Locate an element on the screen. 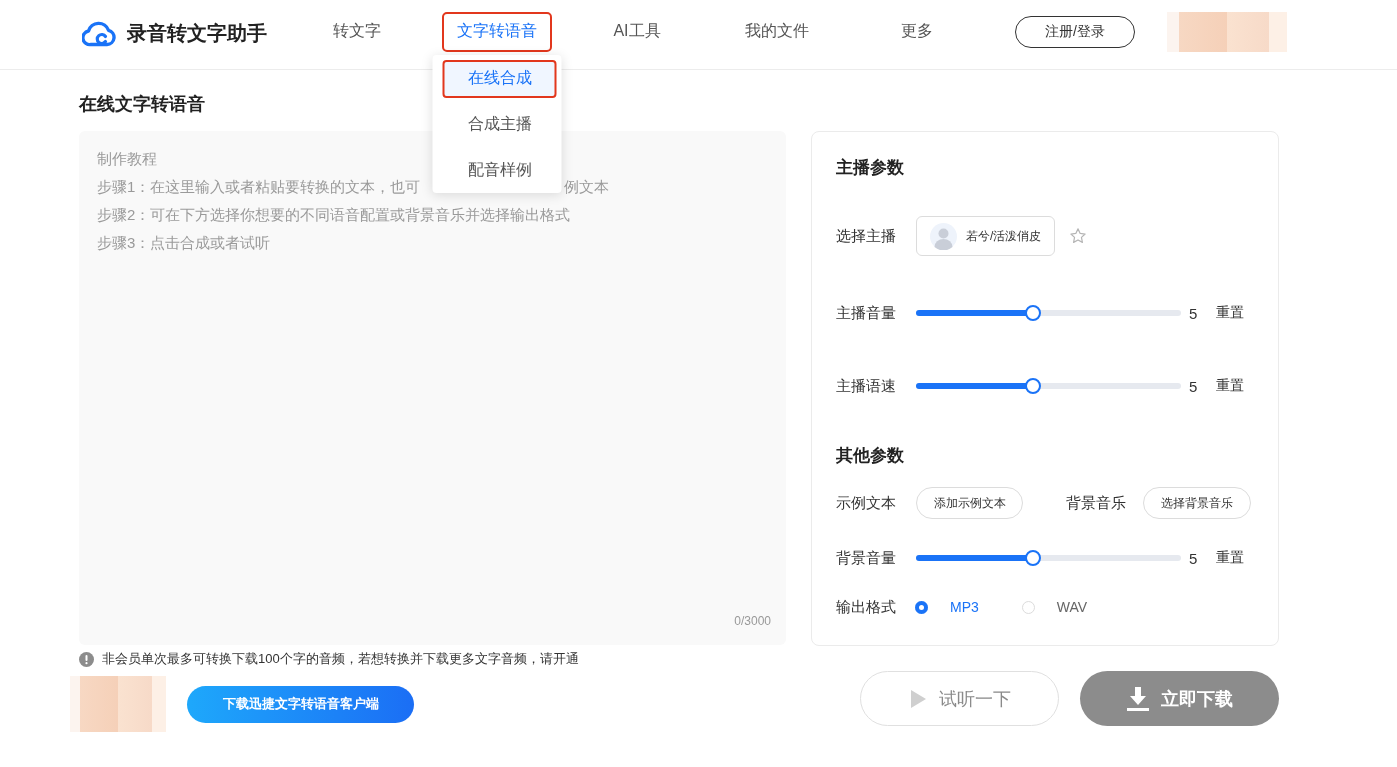 Image resolution: width=1397 pixels, height=767 pixels. placeholder-text: 制作教程 is located at coordinates (127, 159).